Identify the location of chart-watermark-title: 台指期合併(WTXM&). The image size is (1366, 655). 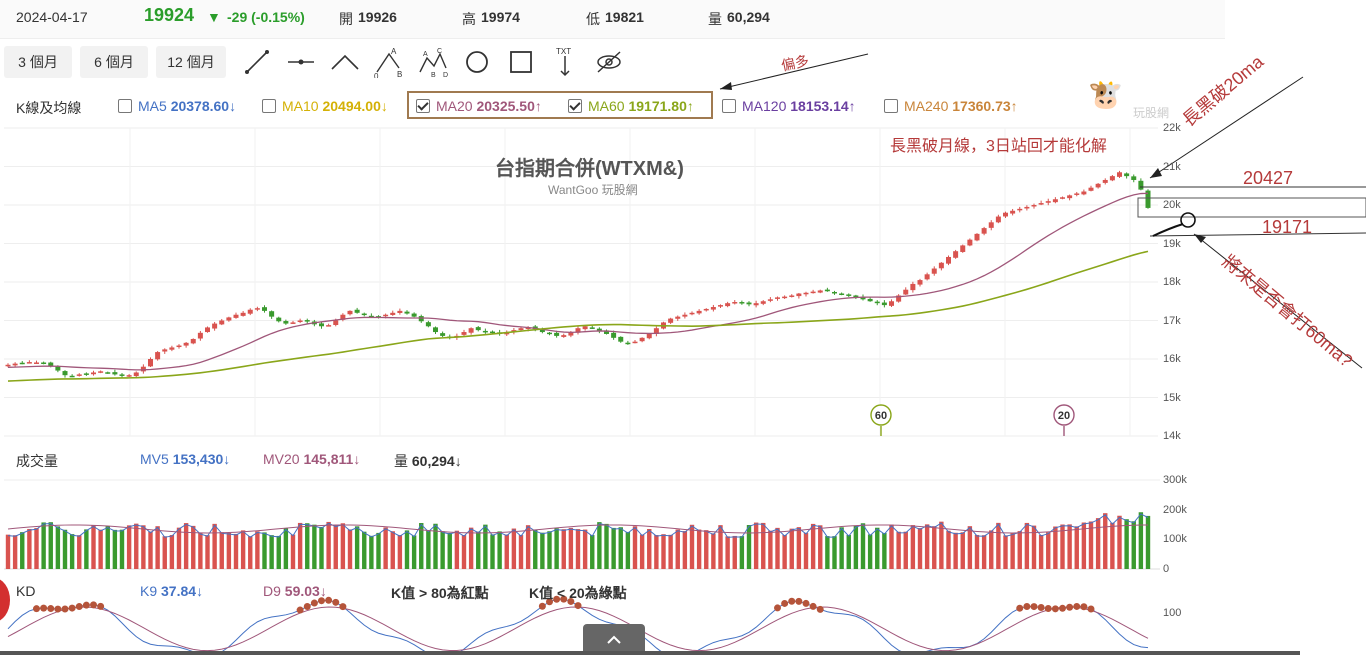
(589, 169).